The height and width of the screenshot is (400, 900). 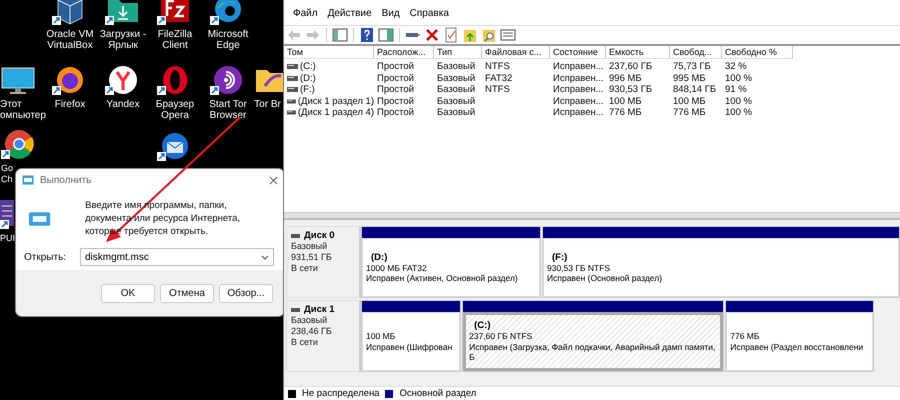 What do you see at coordinates (745, 336) in the screenshot?
I see `partition-size: 776 МБ` at bounding box center [745, 336].